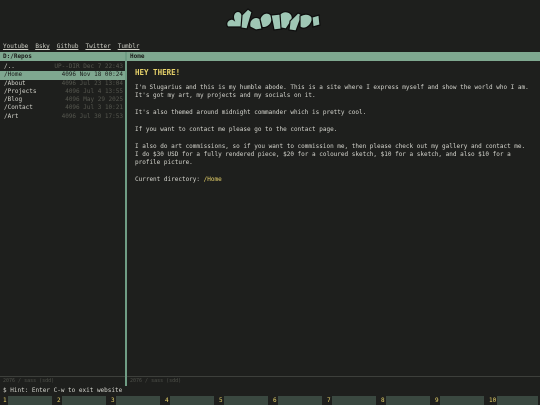 The width and height of the screenshot is (540, 405). Describe the element at coordinates (156, 381) in the screenshot. I see `right-panel-footer: 2076 / sass (sdd)` at that location.